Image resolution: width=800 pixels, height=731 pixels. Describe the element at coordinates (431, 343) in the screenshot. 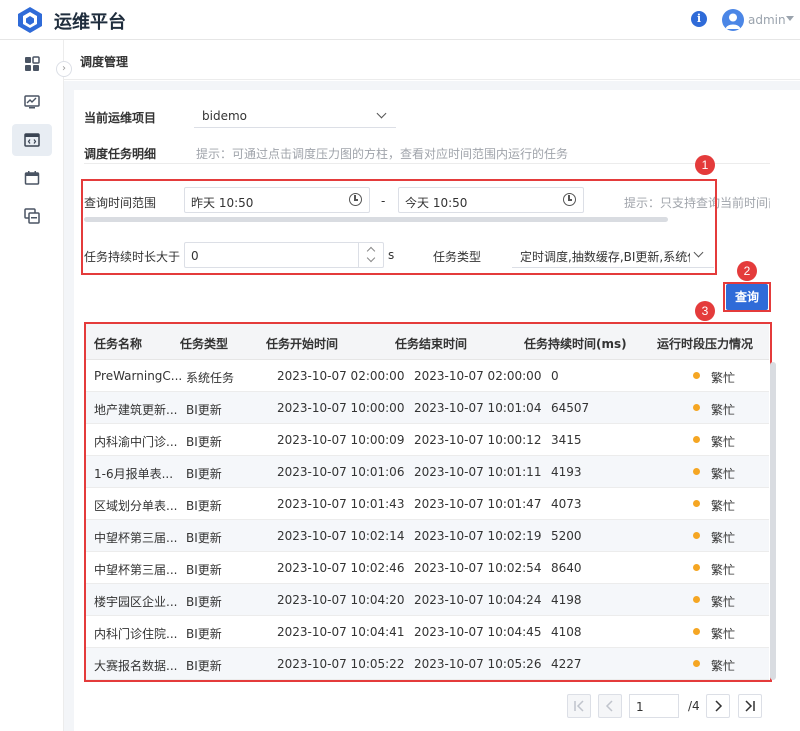

I see `column-header: 任务结束时间` at that location.